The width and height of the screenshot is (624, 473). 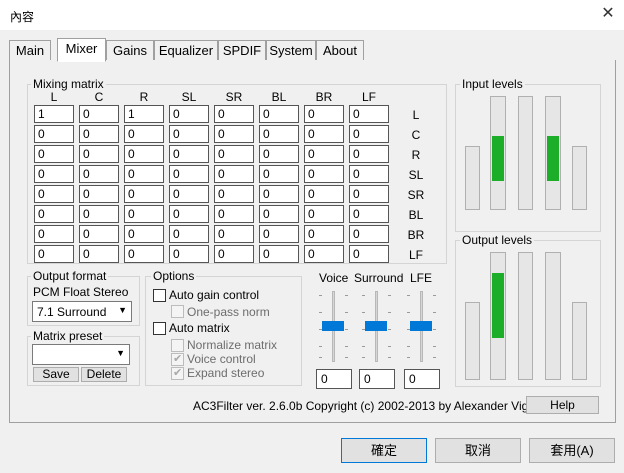 I want to click on voice-control-checkbox: ✔, so click(x=177, y=359).